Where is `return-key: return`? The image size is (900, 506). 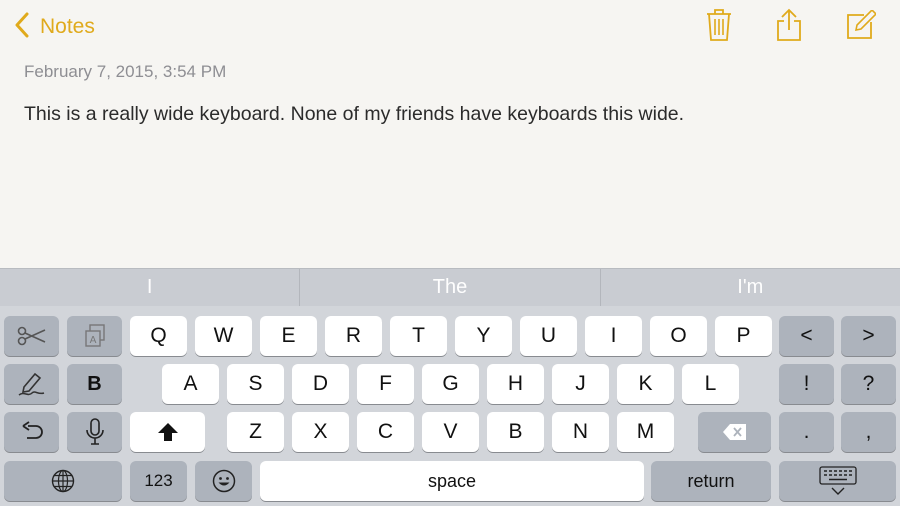
return-key: return is located at coordinates (711, 481).